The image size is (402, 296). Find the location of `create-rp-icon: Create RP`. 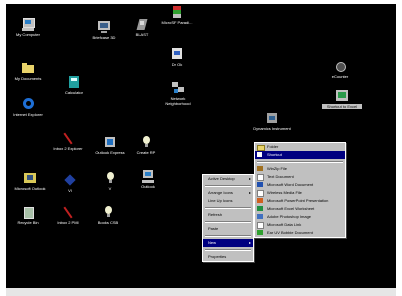

create-rp-icon: Create RP is located at coordinates (146, 145).